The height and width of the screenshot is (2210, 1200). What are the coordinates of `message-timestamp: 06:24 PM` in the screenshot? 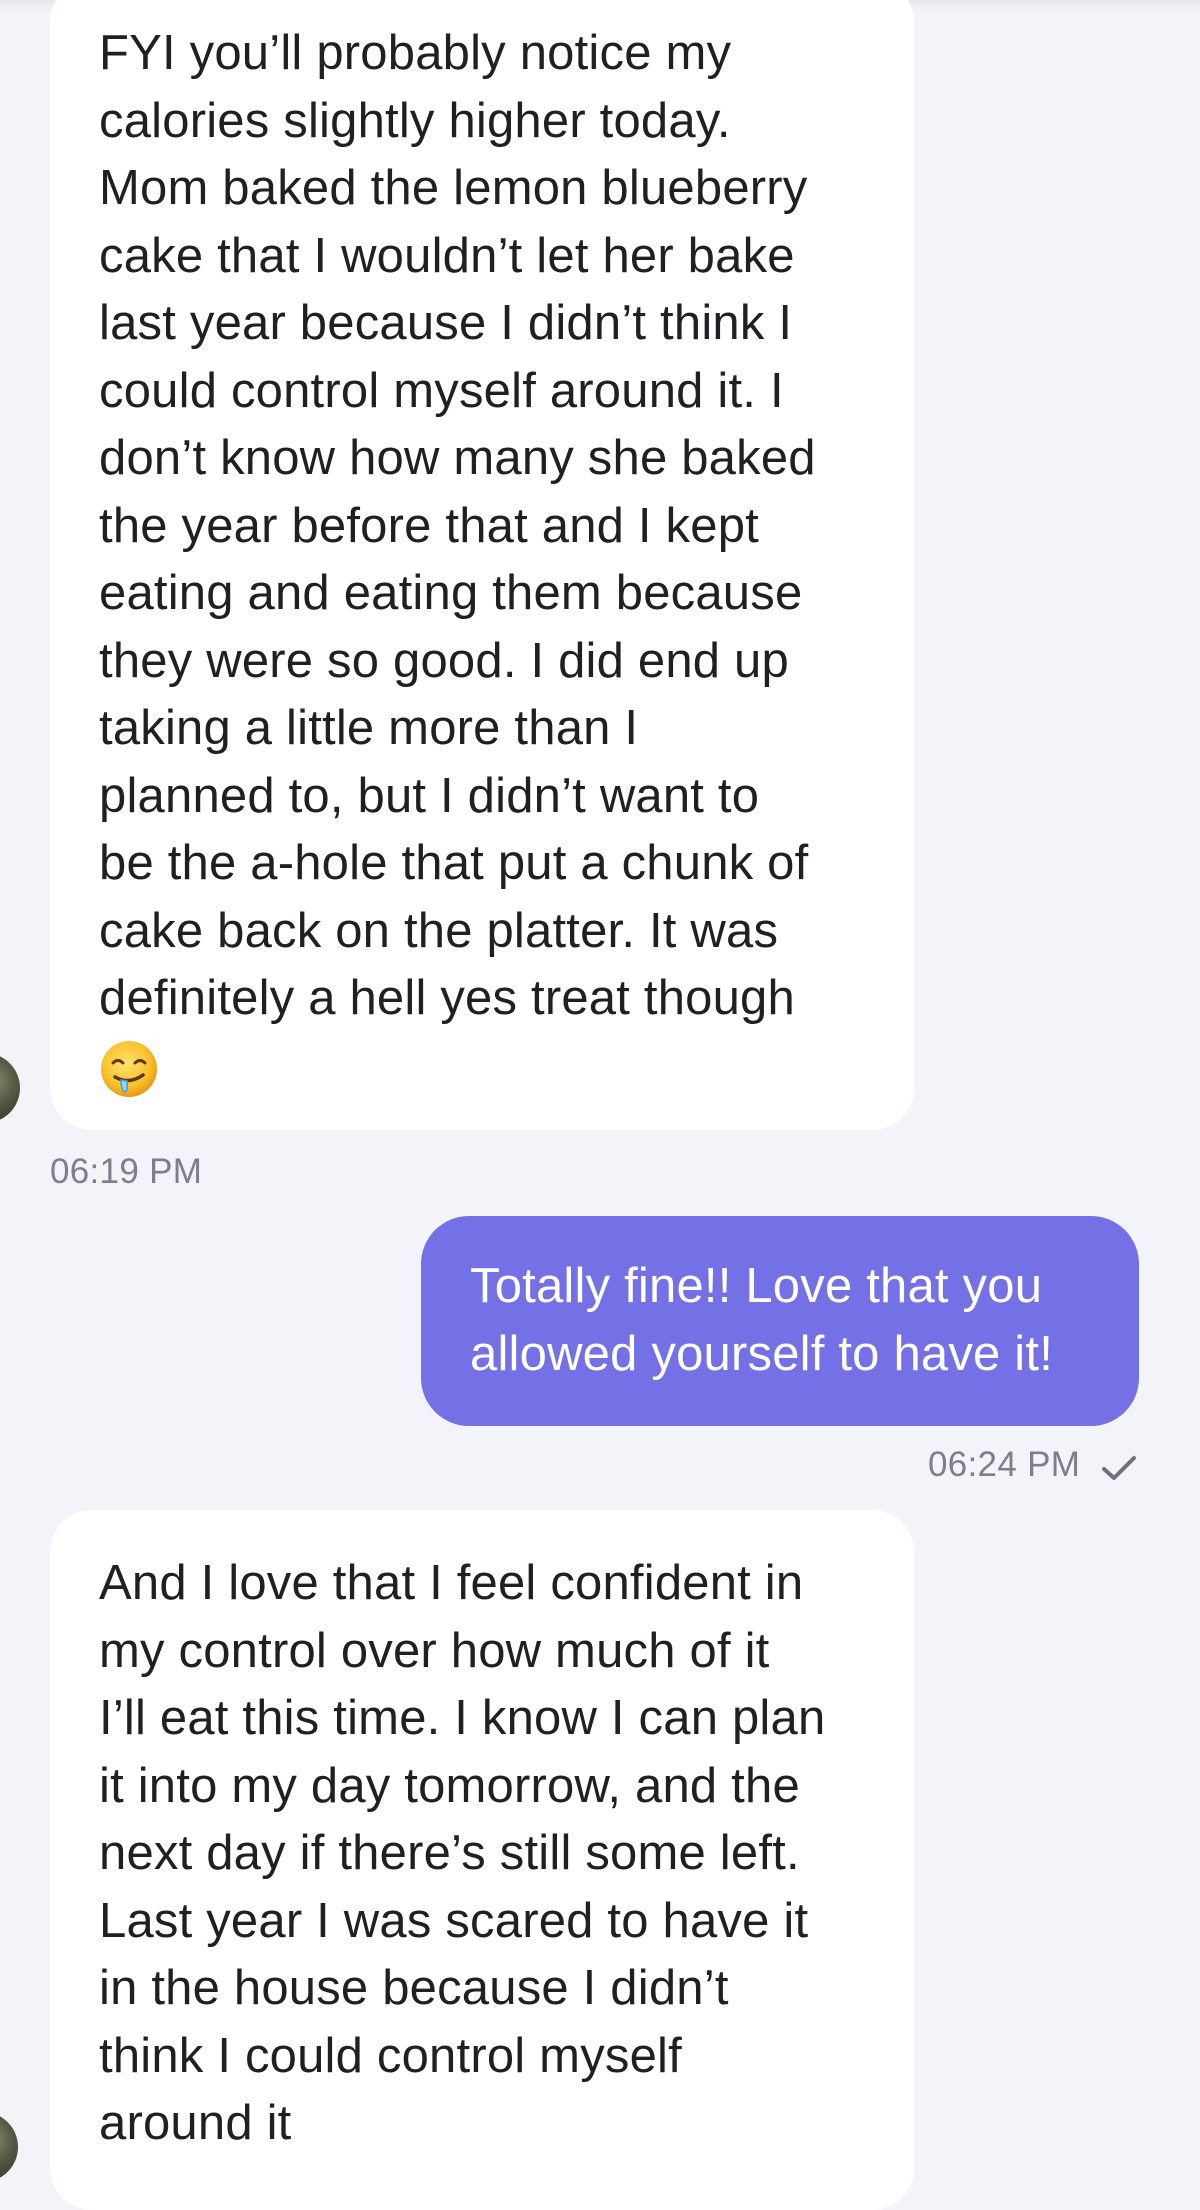 It's located at (1004, 1464).